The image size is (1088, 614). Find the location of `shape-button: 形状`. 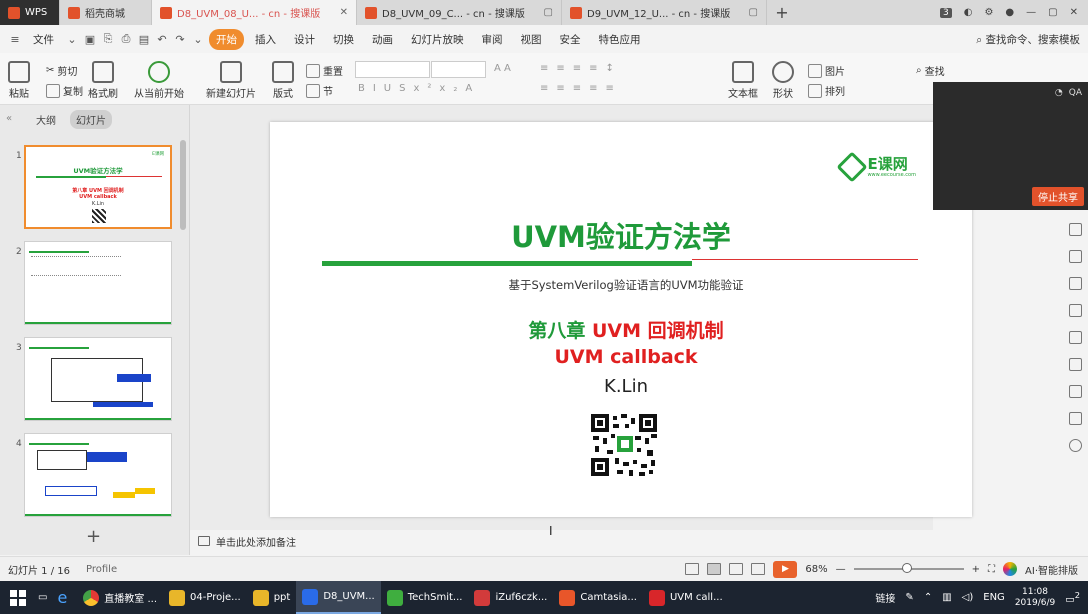

shape-button: 形状 is located at coordinates (783, 80).